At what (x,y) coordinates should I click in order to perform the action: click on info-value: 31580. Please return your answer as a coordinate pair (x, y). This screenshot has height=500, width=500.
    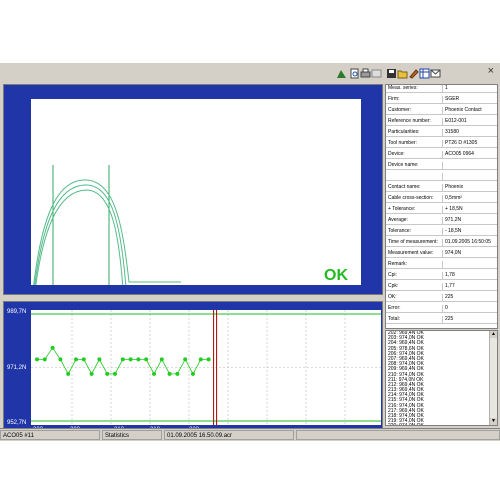
    Looking at the image, I should click on (450, 132).